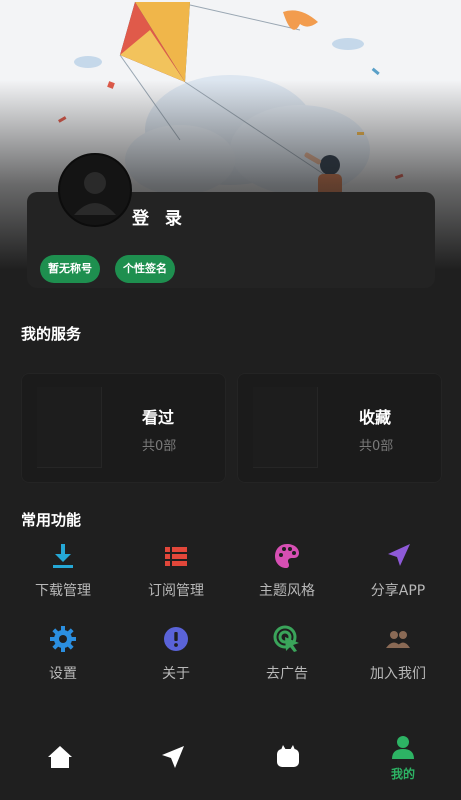  Describe the element at coordinates (63, 639) in the screenshot. I see `gear-icon` at that location.